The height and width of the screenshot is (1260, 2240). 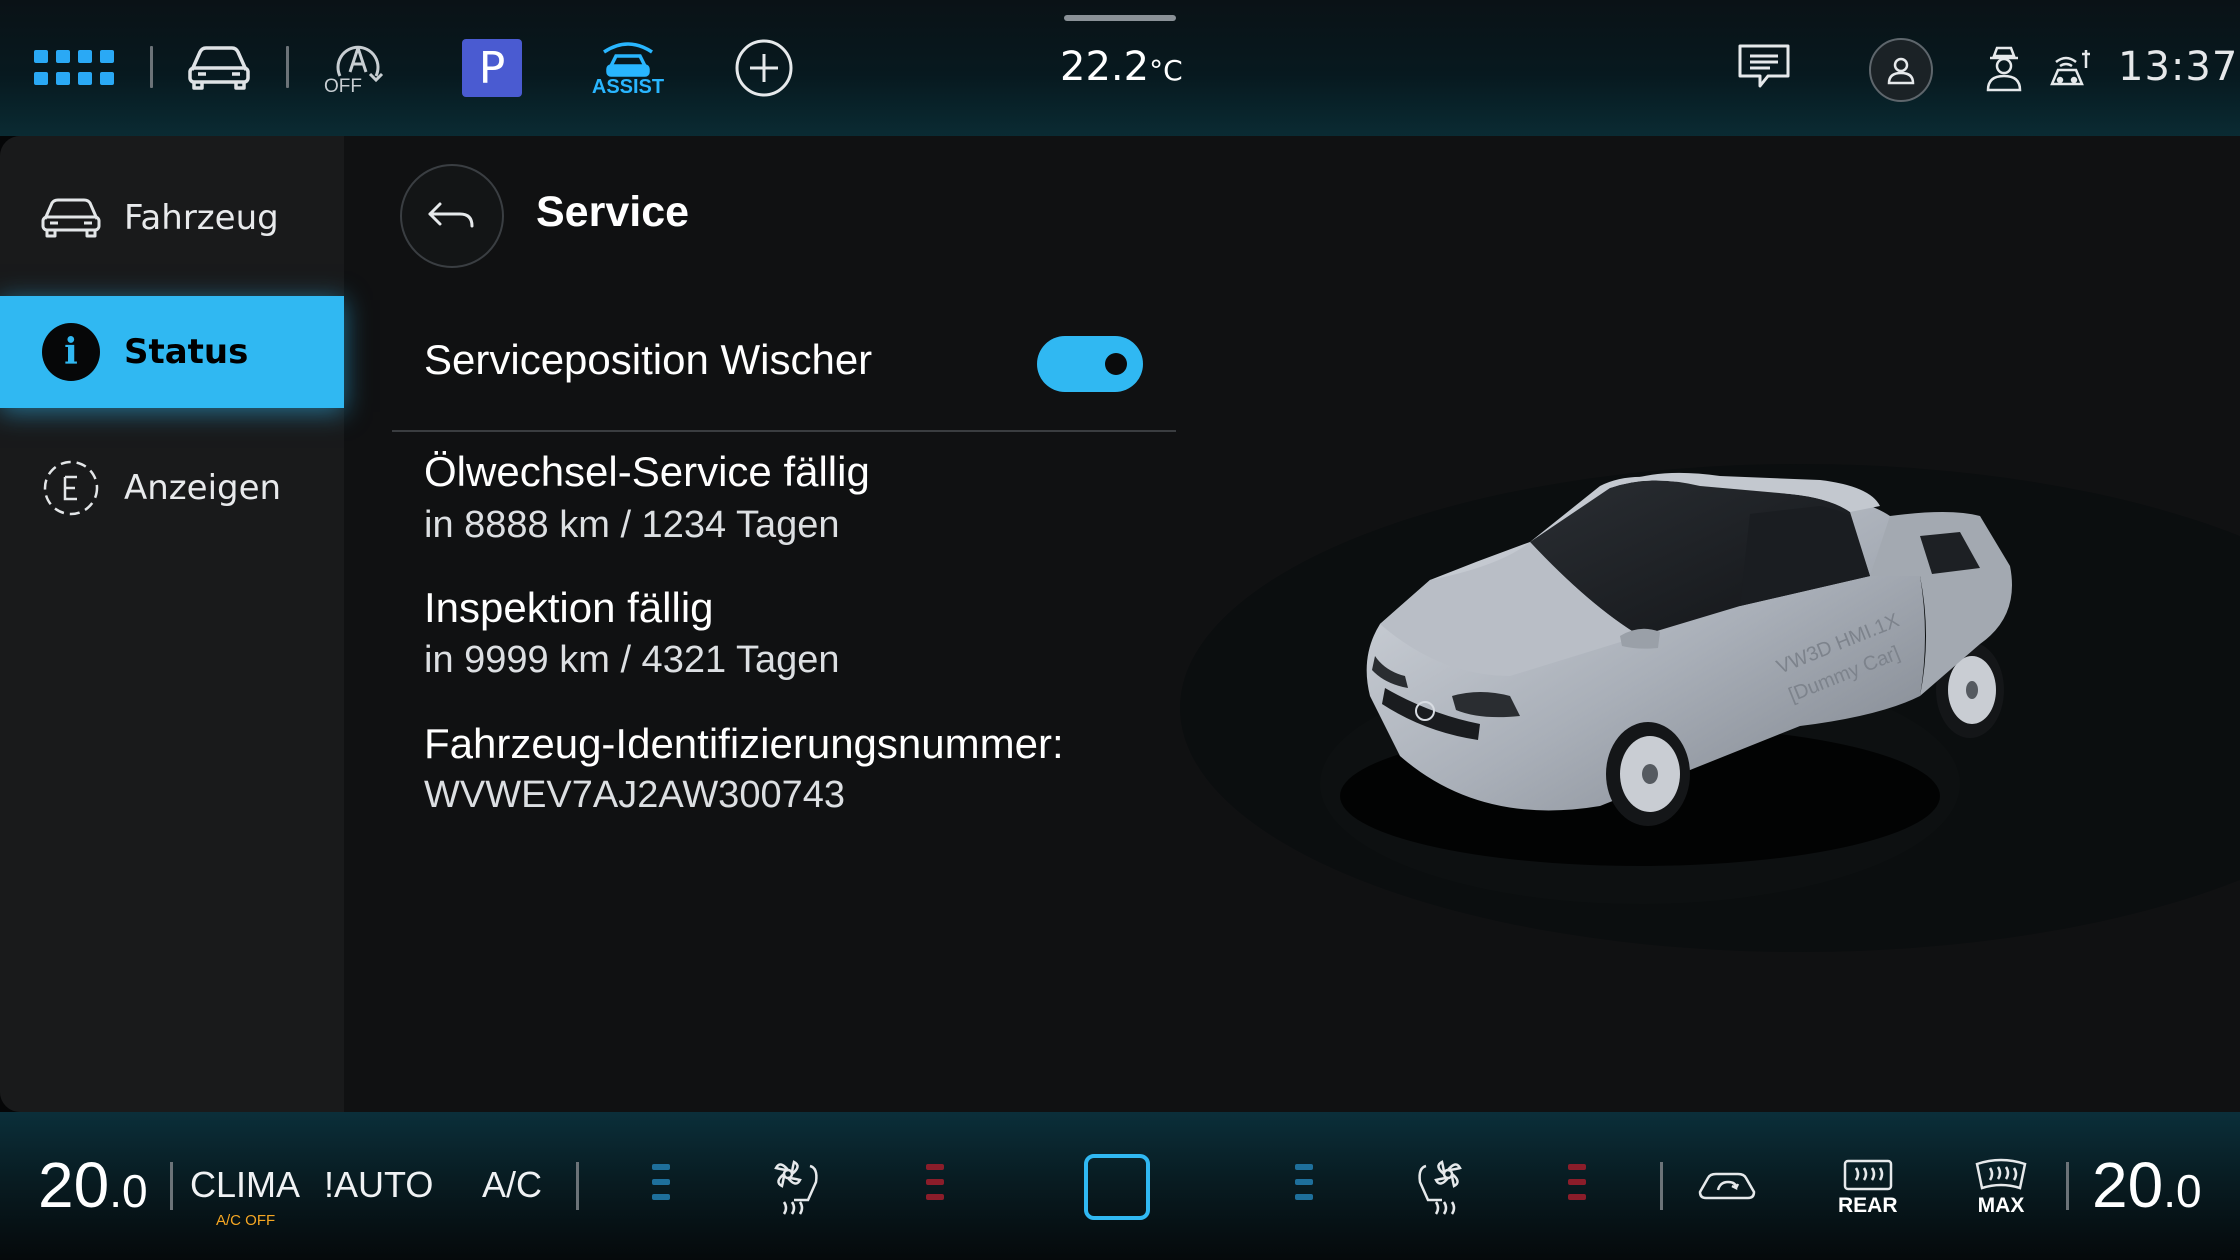 I want to click on driver-temp-int: 20, so click(x=74, y=1185).